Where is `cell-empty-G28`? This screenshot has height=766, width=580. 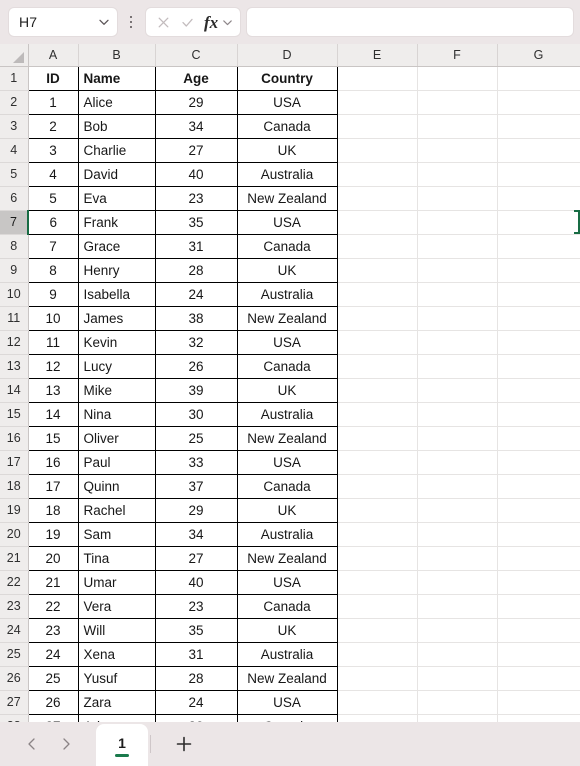
cell-empty-G28 is located at coordinates (538, 718).